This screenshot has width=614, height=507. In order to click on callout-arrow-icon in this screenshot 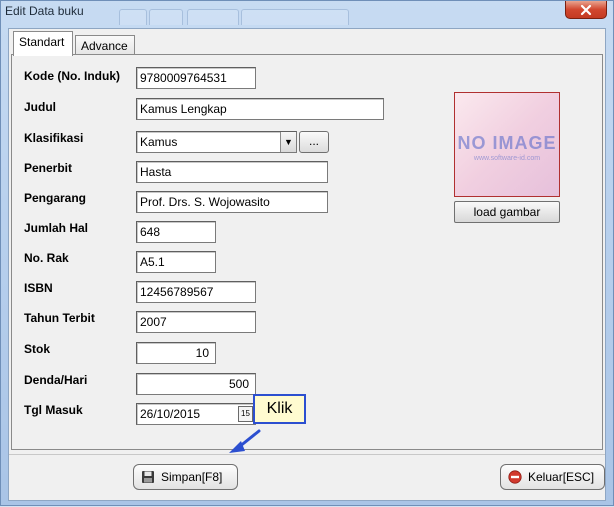, I will do `click(245, 441)`.